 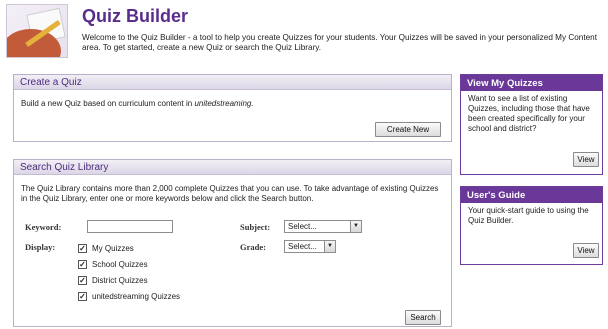 What do you see at coordinates (82, 280) in the screenshot?
I see `checkbox-district-quizzes: ✓` at bounding box center [82, 280].